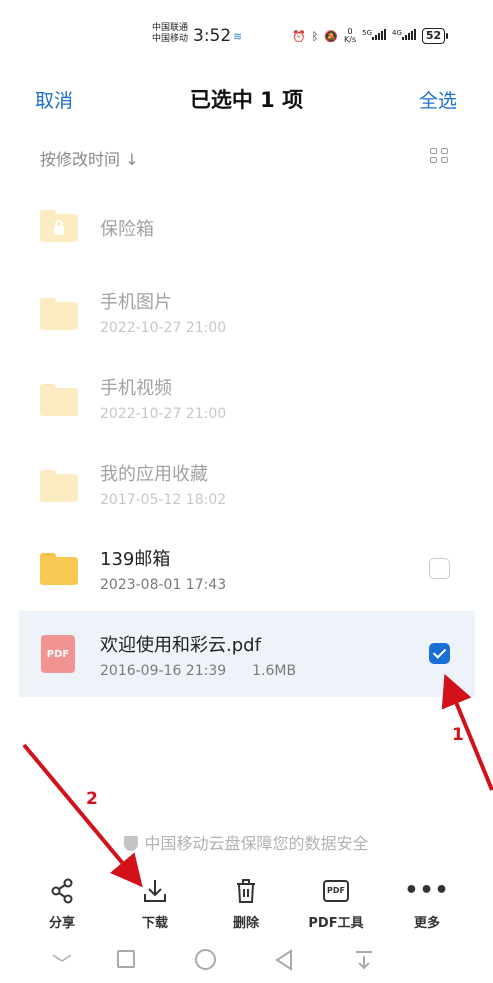 The image size is (493, 983). What do you see at coordinates (170, 39) in the screenshot?
I see `carrier-bottom: 中国移动` at bounding box center [170, 39].